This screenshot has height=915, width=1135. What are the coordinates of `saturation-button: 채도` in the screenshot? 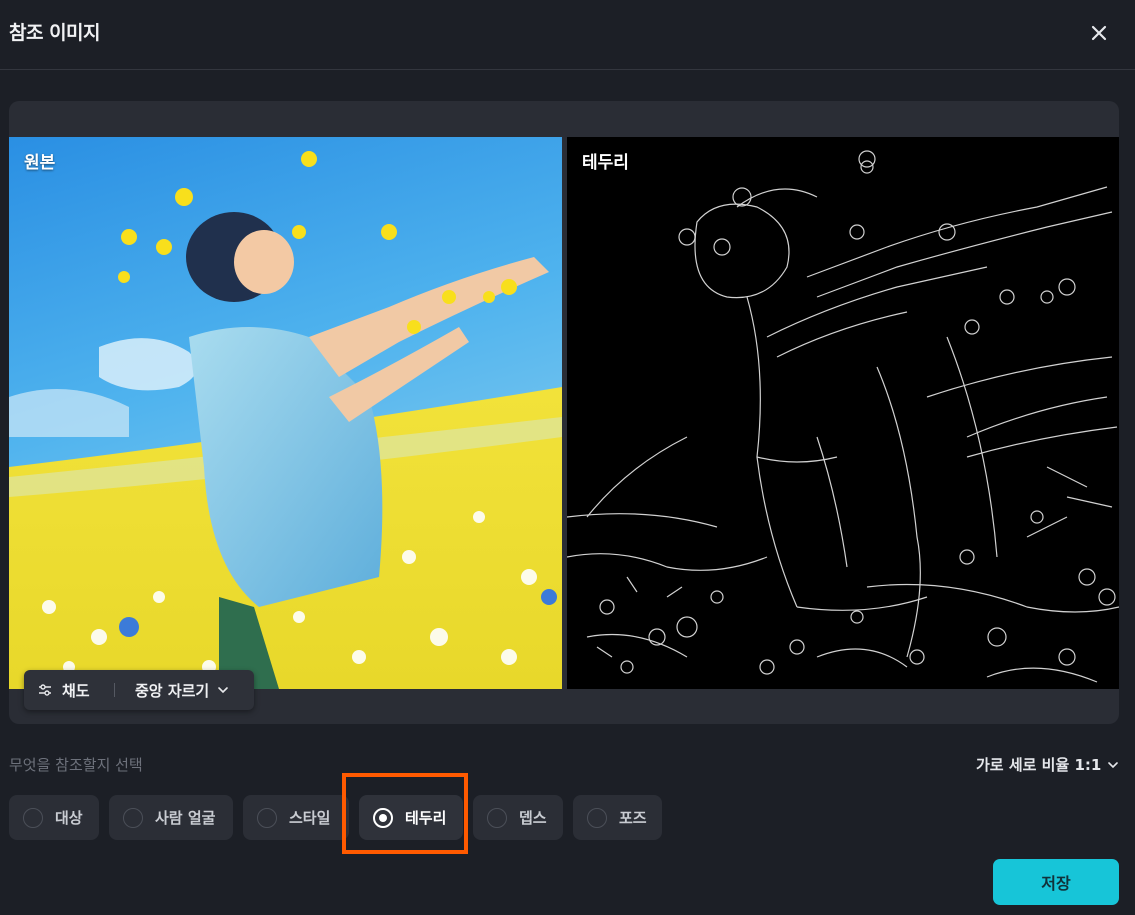 It's located at (69, 690).